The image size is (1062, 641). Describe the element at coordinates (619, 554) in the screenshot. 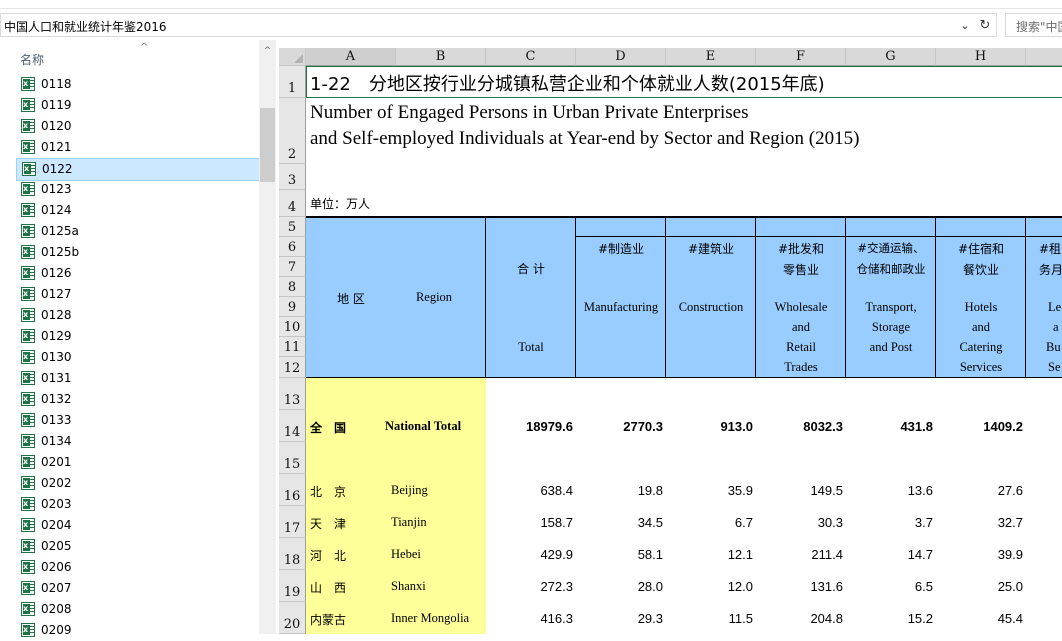

I see `cell-manufacturing: 58.1` at that location.